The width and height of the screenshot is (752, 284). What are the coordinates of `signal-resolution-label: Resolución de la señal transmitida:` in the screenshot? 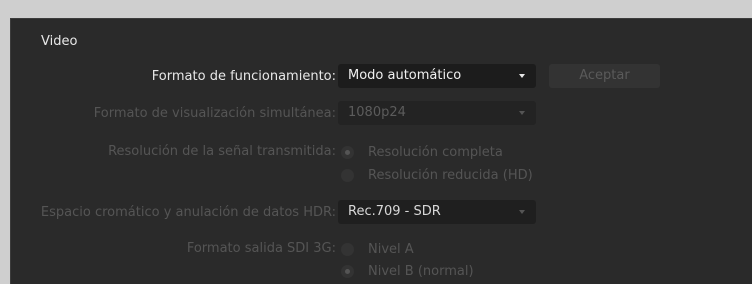 It's located at (222, 151).